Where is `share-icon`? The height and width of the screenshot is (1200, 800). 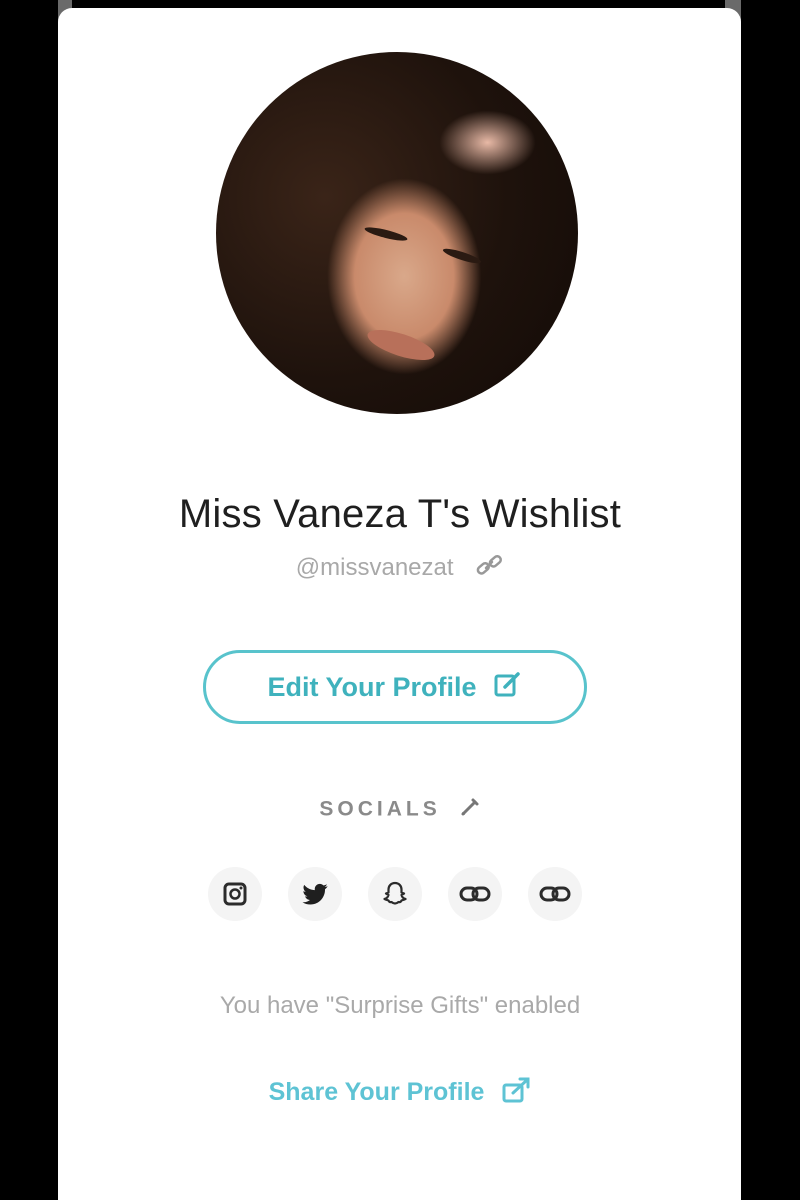 share-icon is located at coordinates (516, 1093).